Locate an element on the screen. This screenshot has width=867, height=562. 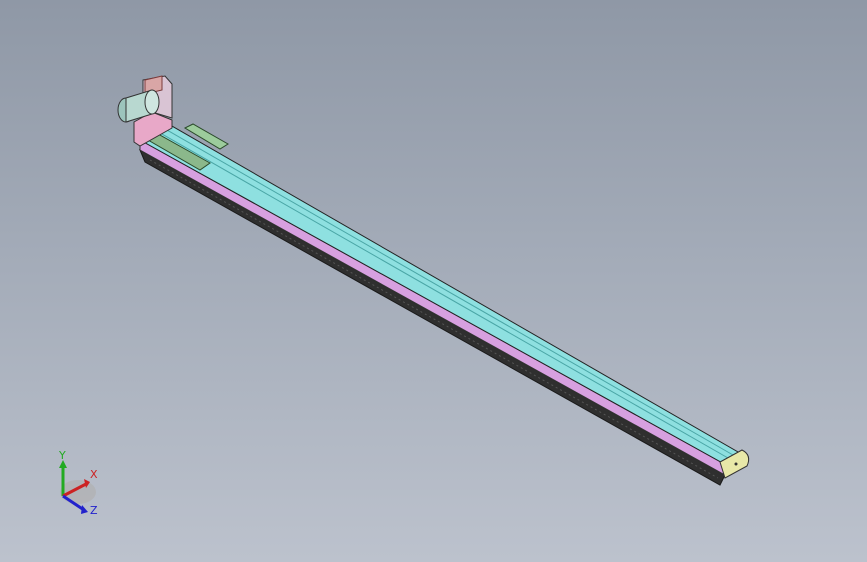
triad-y-label: Y is located at coordinates (62, 455).